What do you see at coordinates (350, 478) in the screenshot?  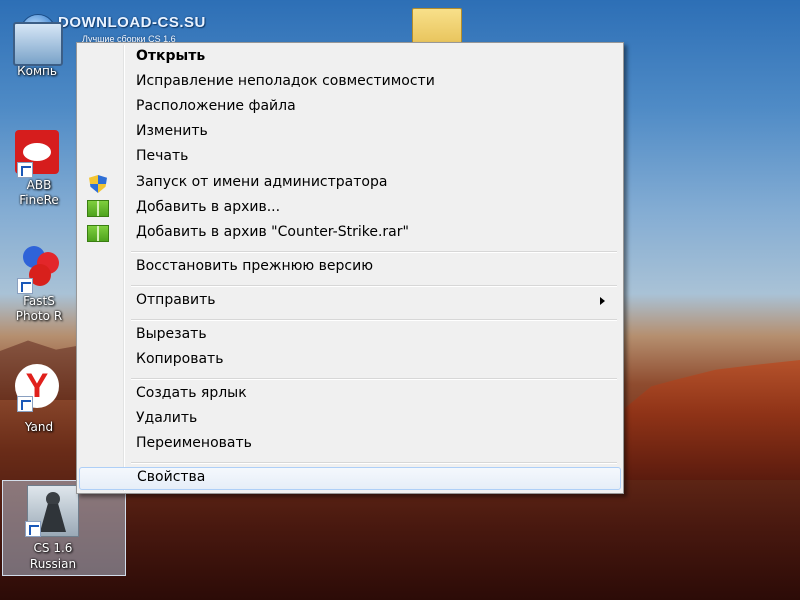 I see `menu-item-properties: Свойства` at bounding box center [350, 478].